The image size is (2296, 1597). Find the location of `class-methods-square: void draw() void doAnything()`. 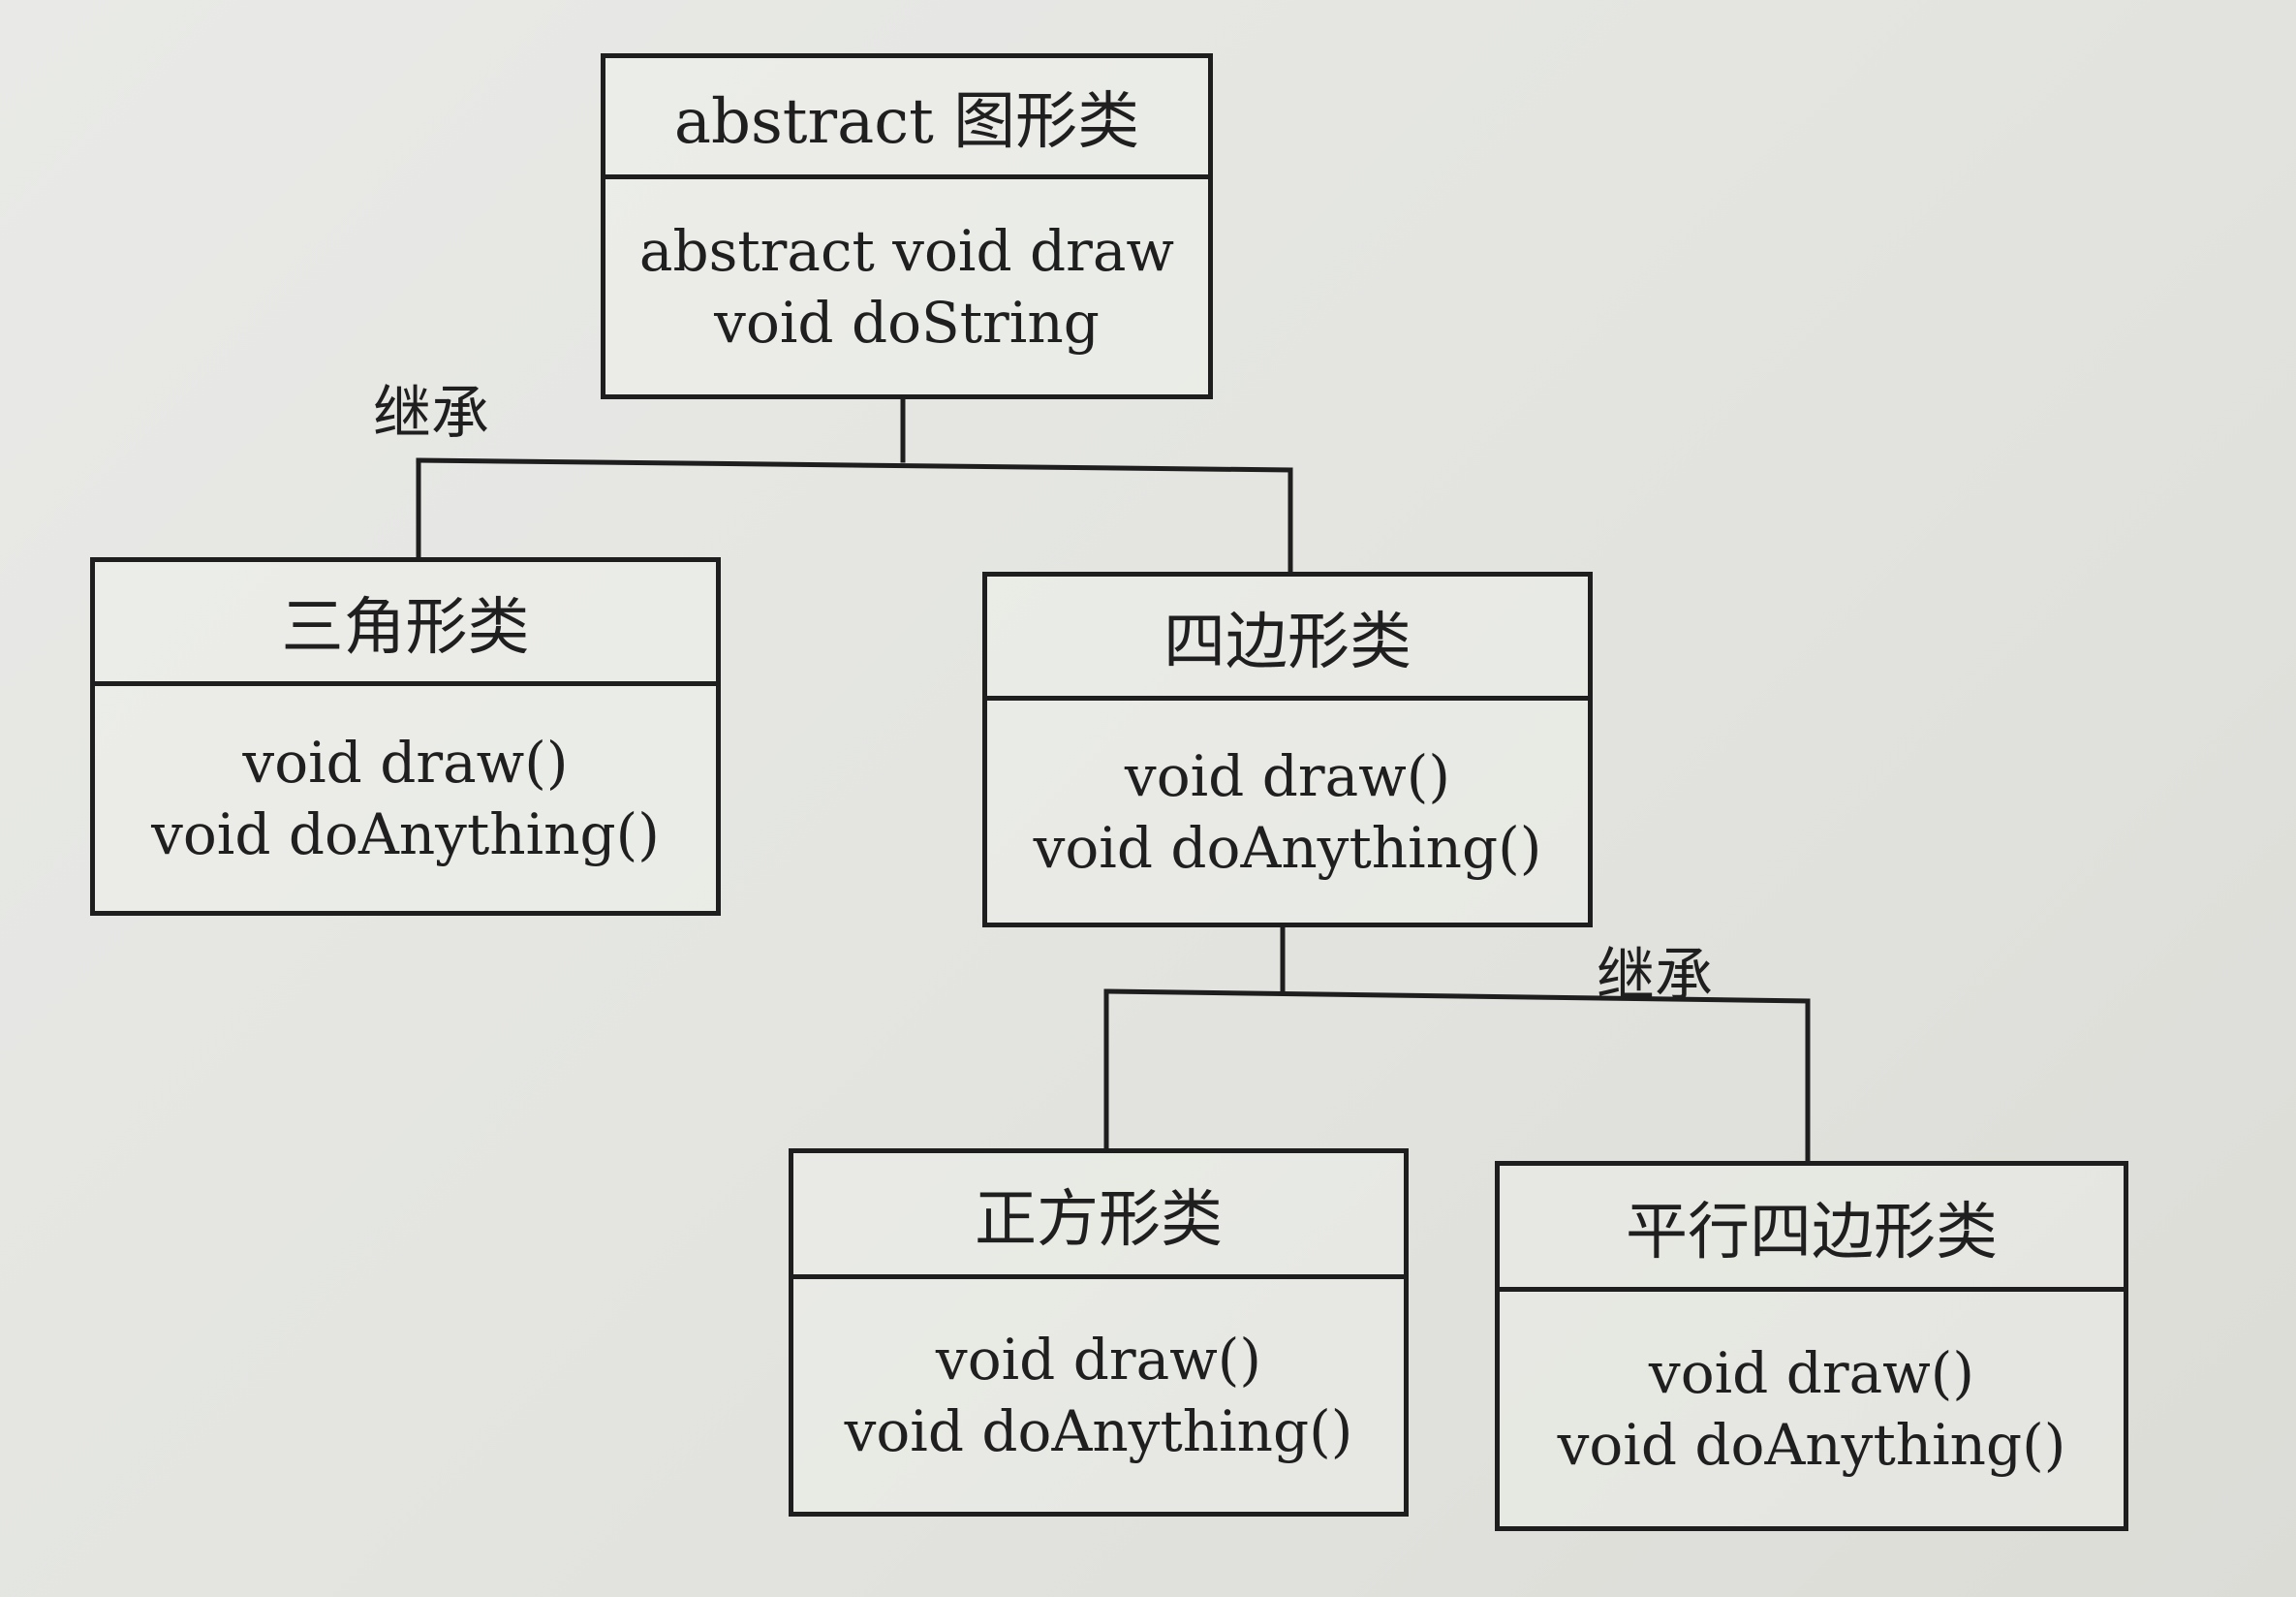

class-methods-square: void draw() void doAnything() is located at coordinates (1098, 1395).